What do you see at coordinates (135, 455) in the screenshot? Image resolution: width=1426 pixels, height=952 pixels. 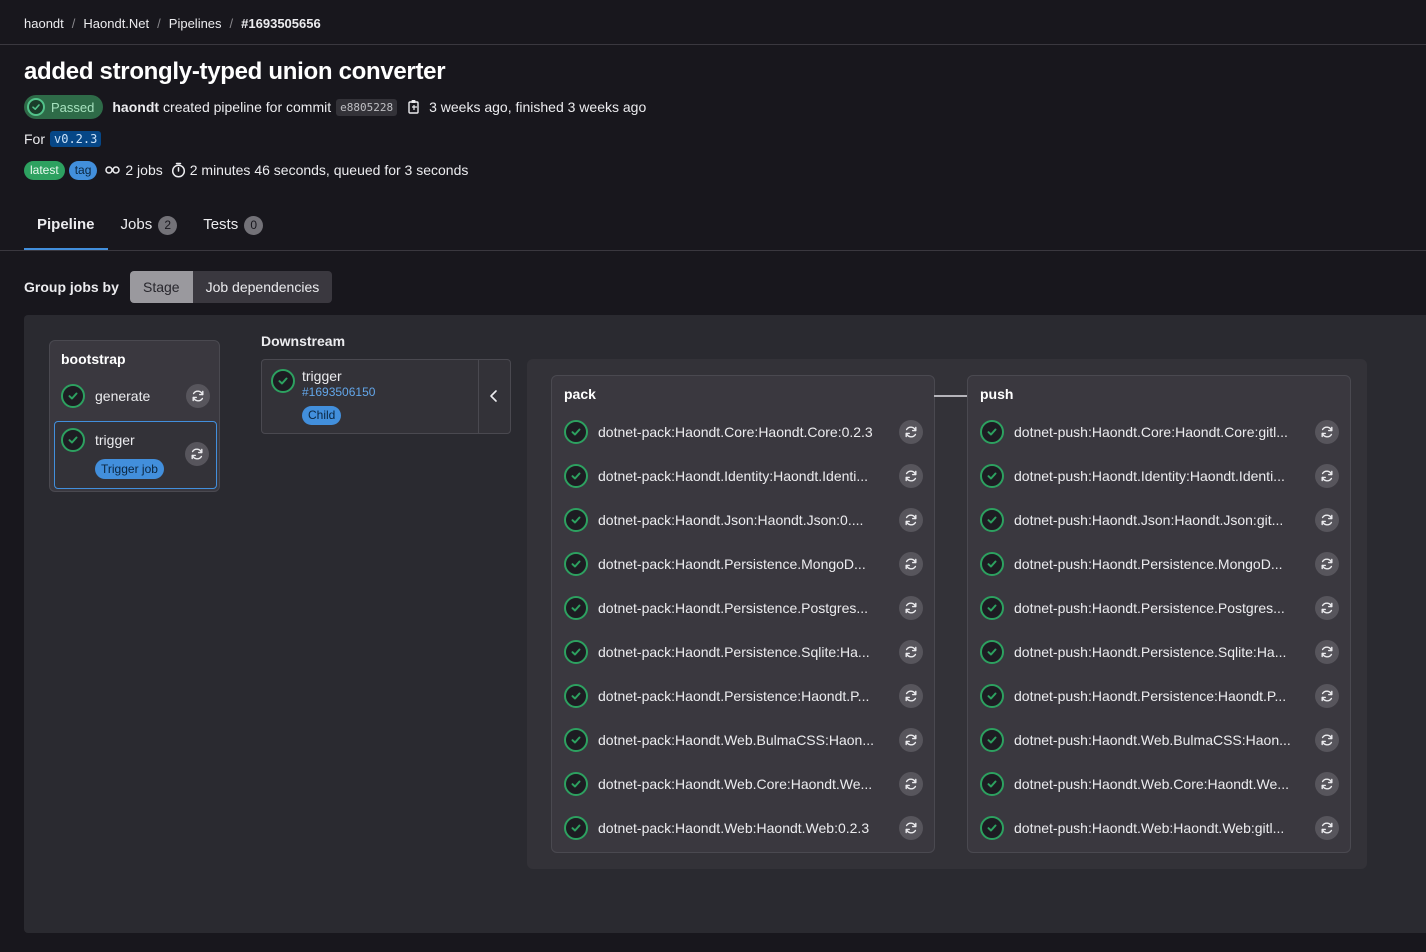 I see `job-trigger: trigger Trigger job` at bounding box center [135, 455].